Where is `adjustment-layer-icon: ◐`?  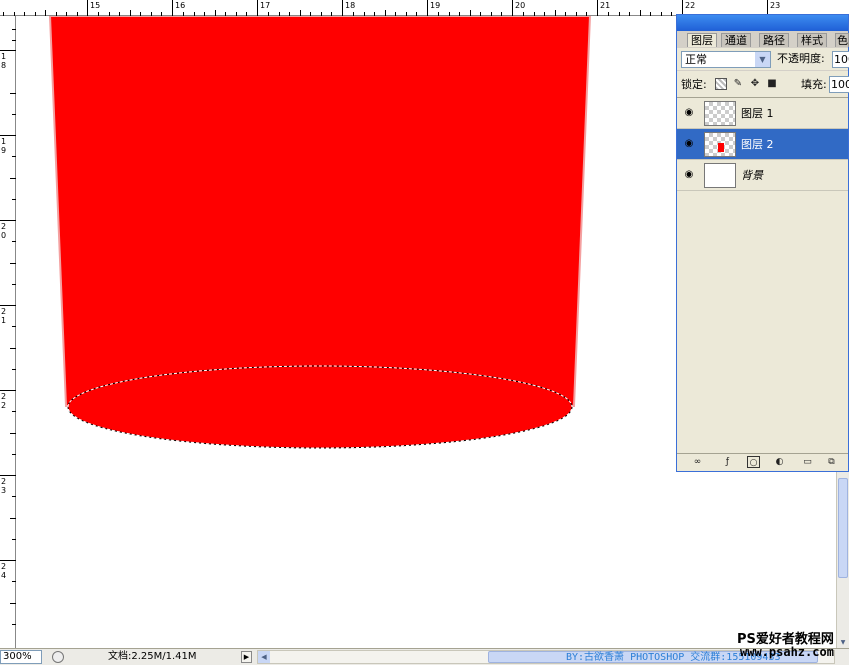
adjustment-layer-icon: ◐ is located at coordinates (779, 462).